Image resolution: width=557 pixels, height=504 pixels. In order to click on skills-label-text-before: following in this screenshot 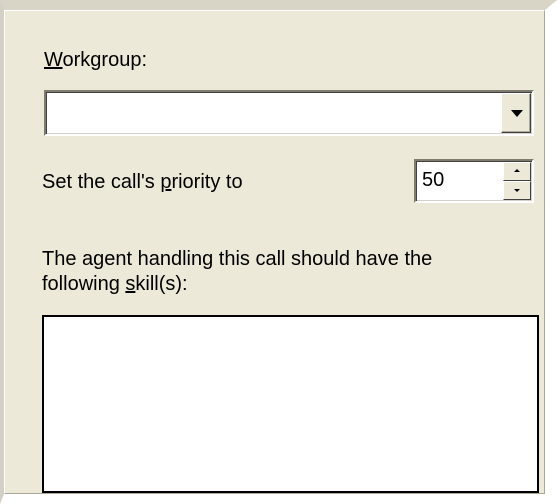, I will do `click(84, 284)`.